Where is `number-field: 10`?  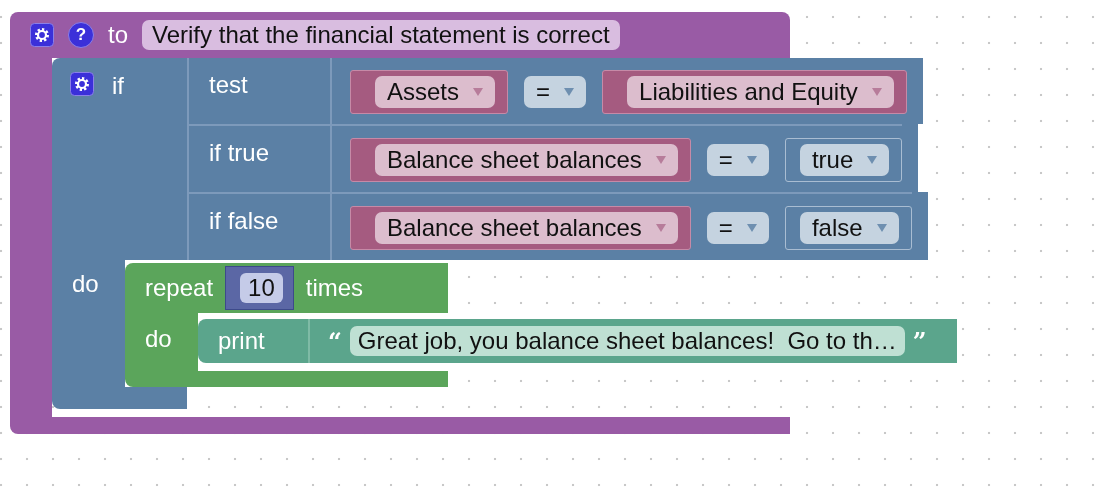 number-field: 10 is located at coordinates (261, 288).